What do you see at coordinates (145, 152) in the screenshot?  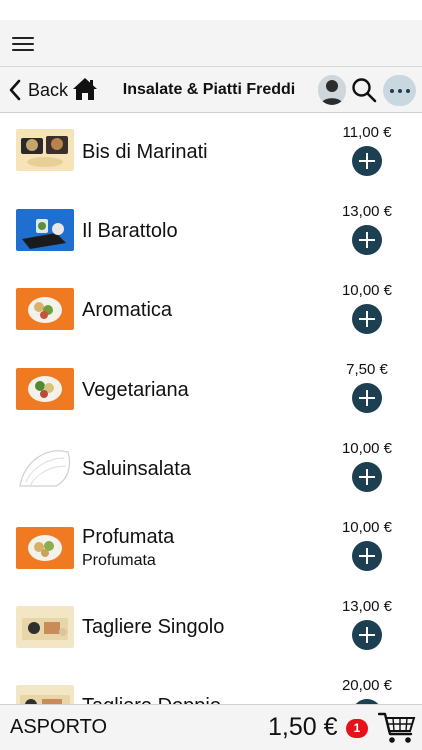 I see `product-name: Bis di Marinati` at bounding box center [145, 152].